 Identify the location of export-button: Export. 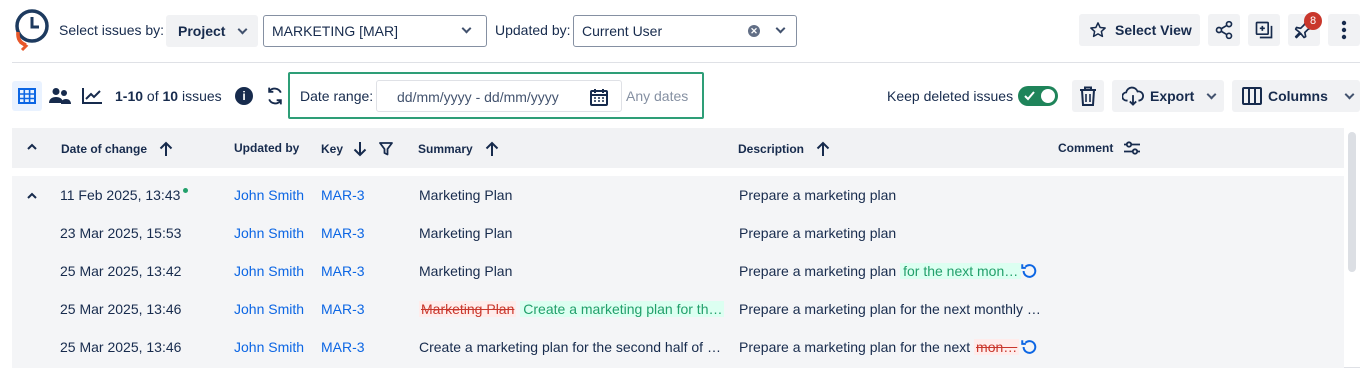
(1168, 96).